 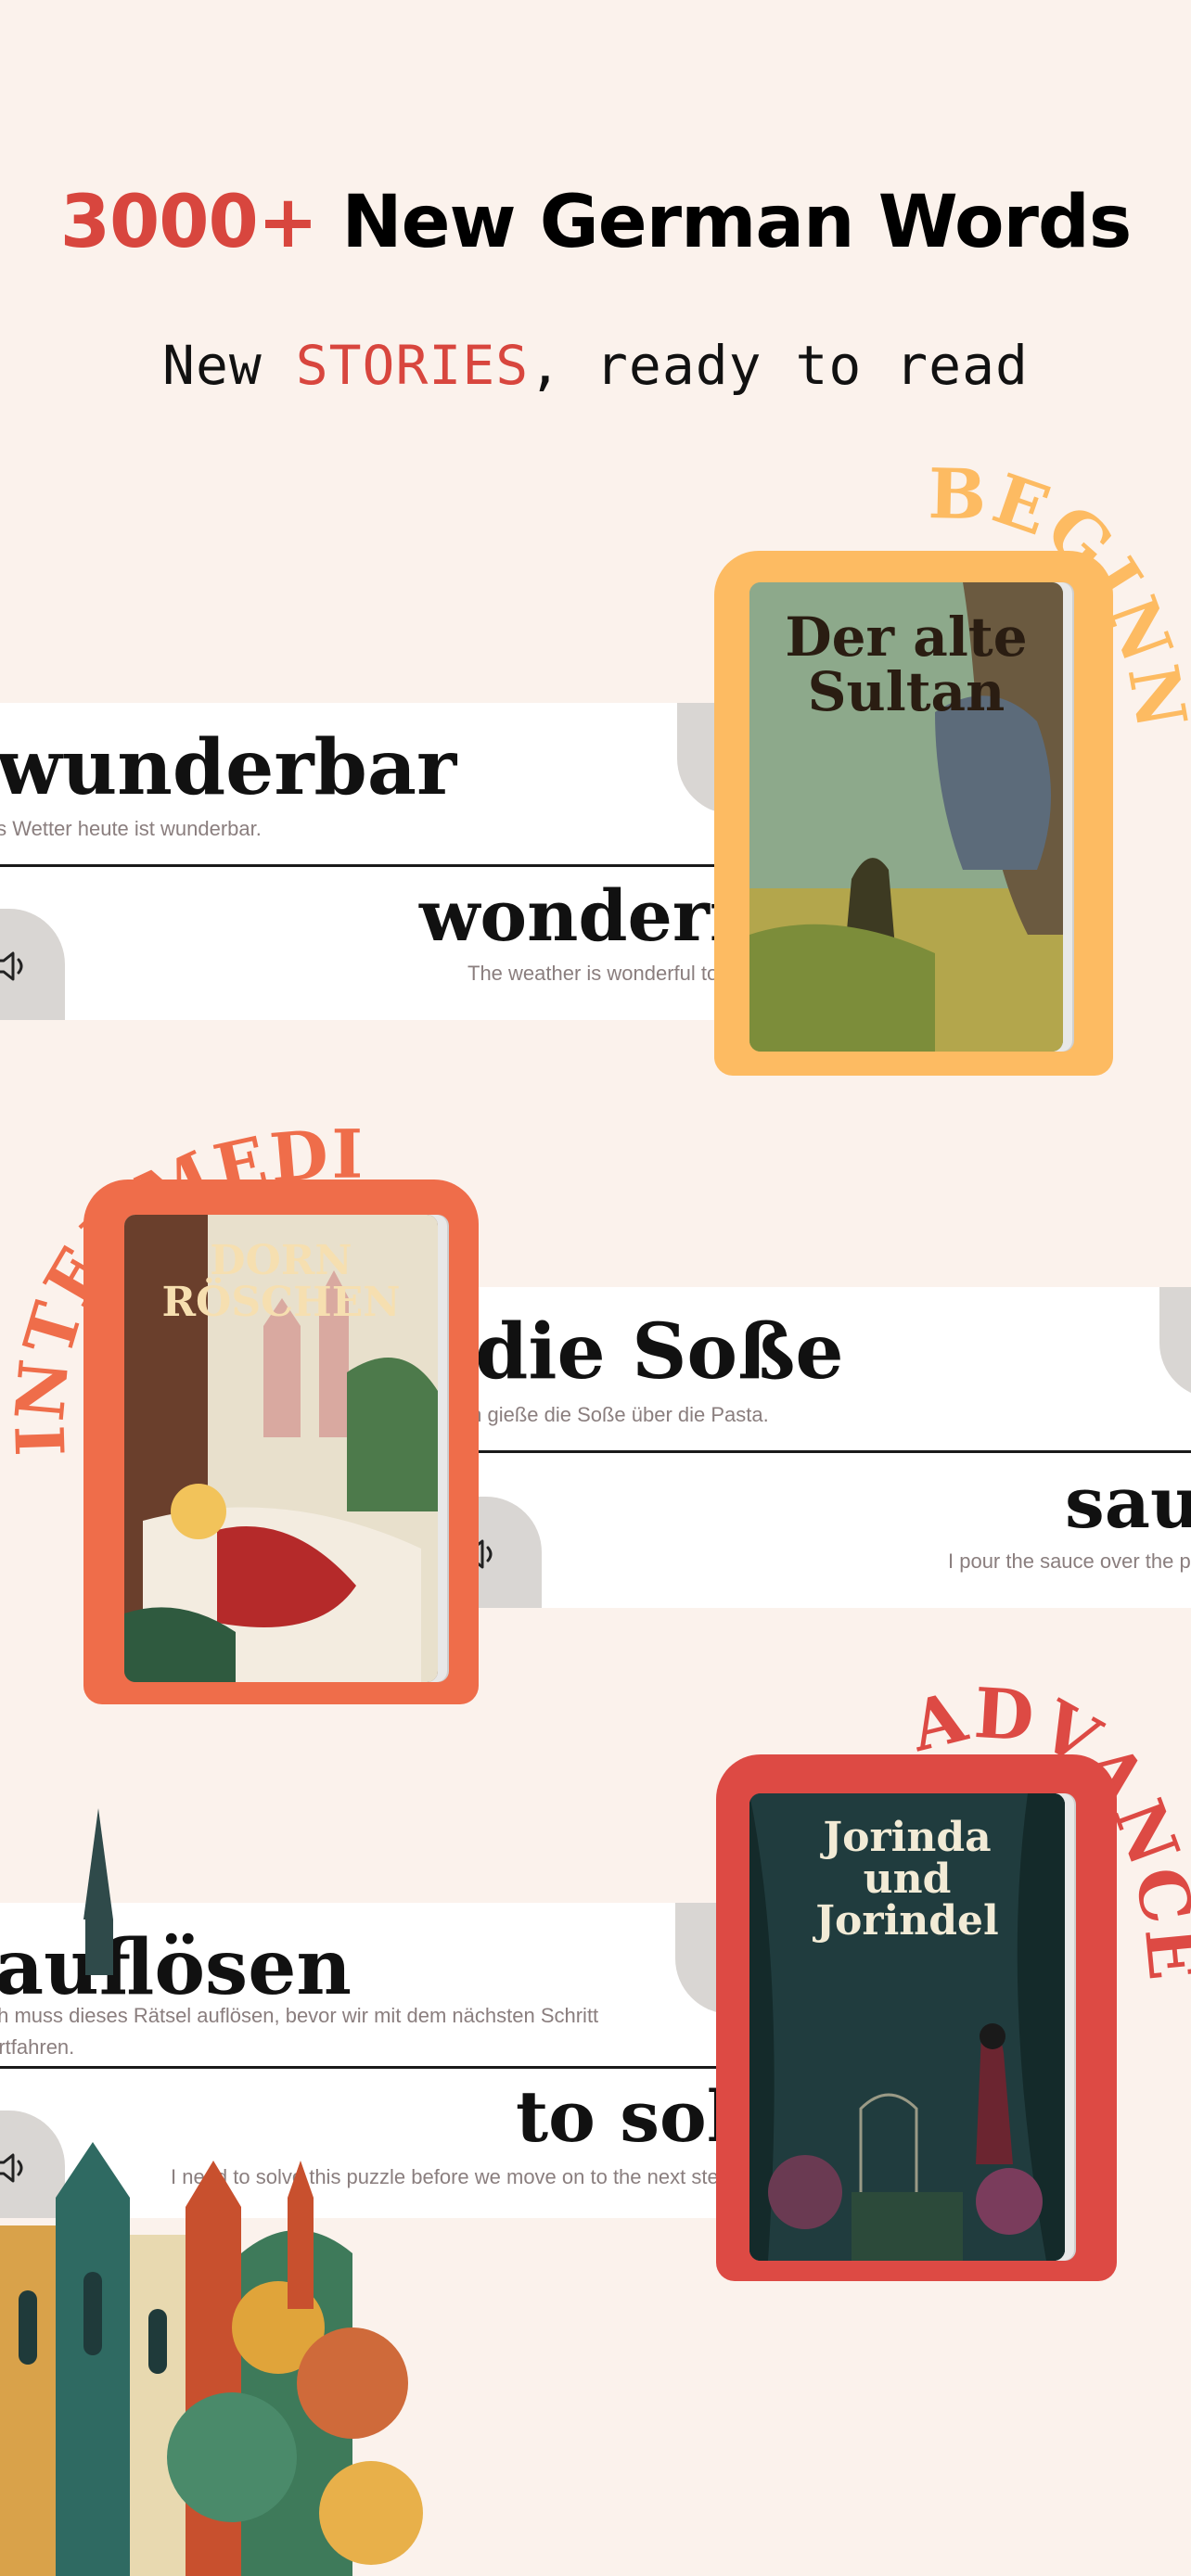 I want to click on cover-title-line1: DORN, so click(x=281, y=1260).